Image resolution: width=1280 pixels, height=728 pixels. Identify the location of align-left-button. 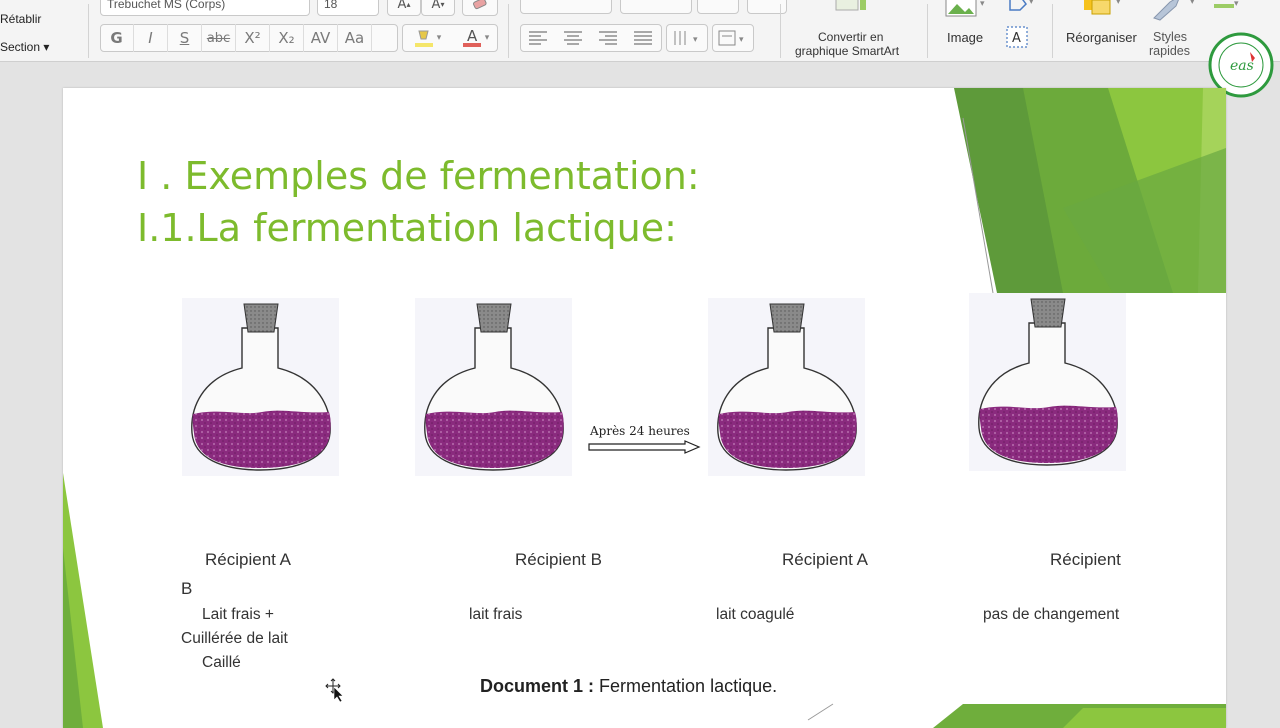
(537, 38).